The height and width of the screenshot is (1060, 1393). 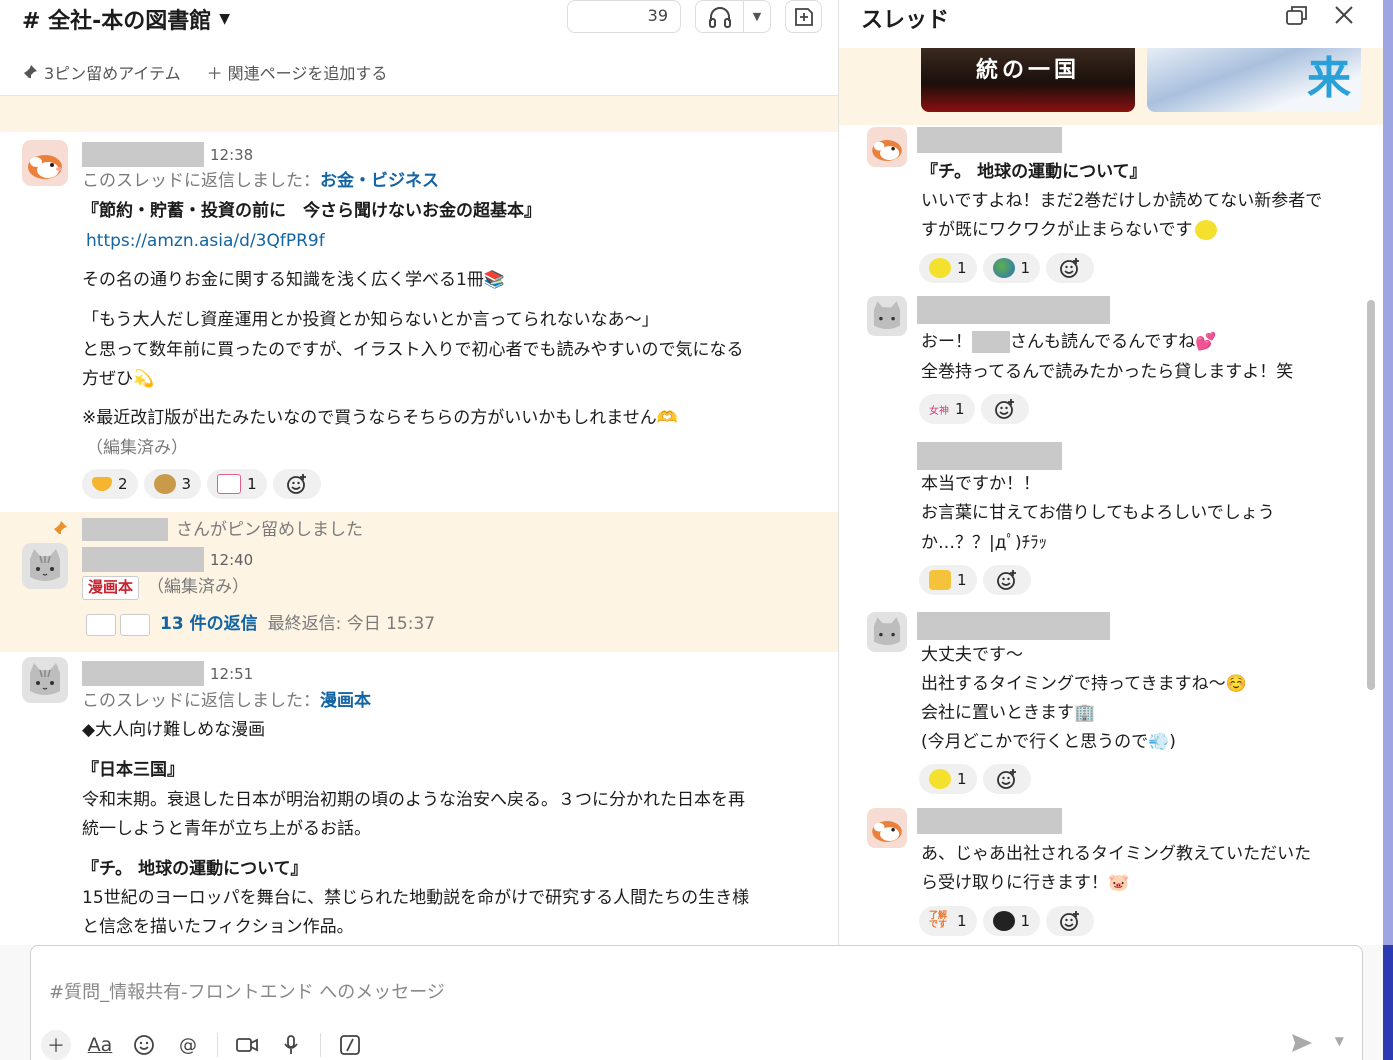 I want to click on slash-command-icon, so click(x=350, y=1045).